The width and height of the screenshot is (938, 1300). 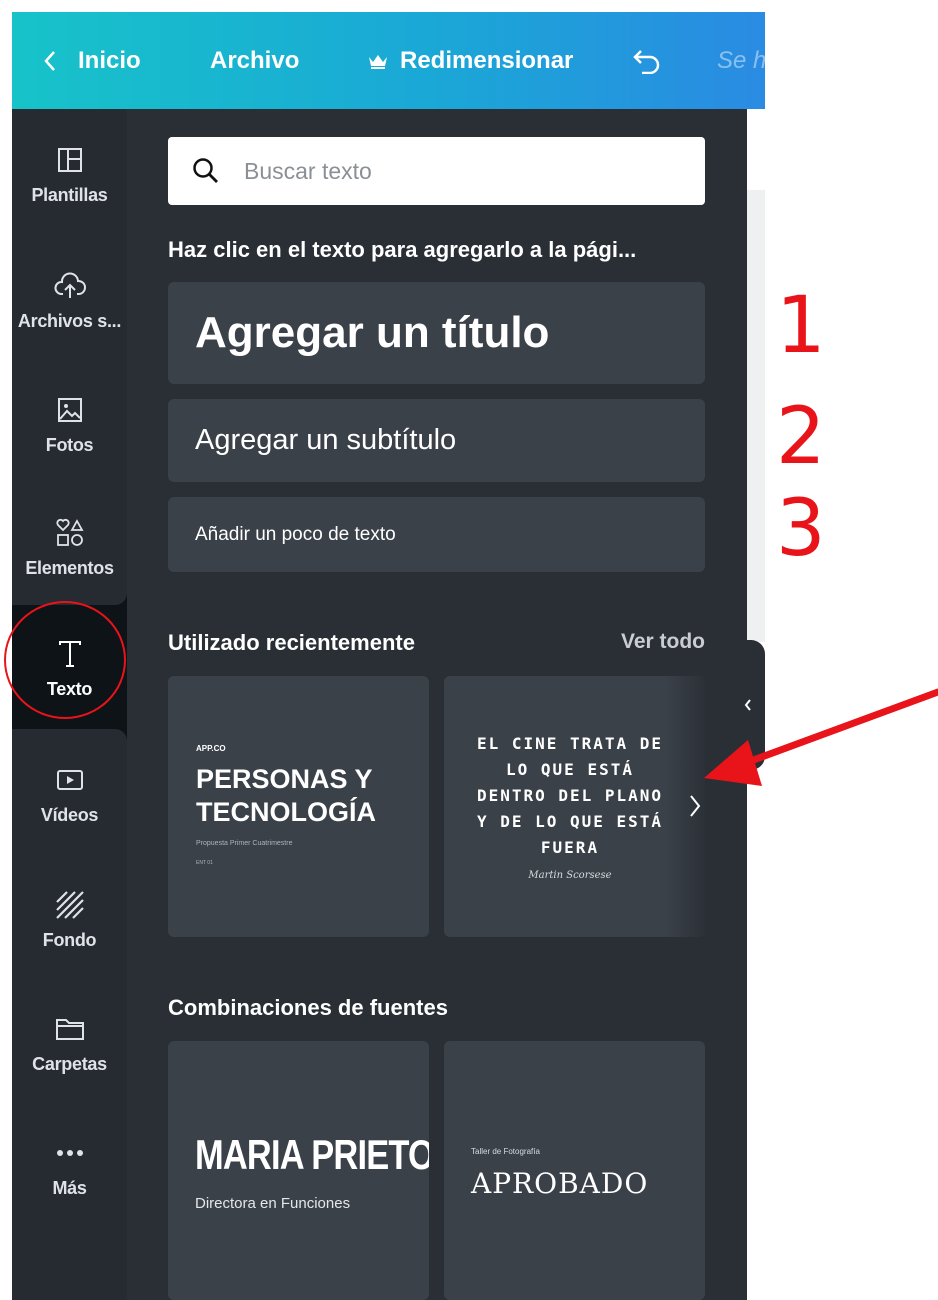 I want to click on canvas-edge, so click(x=756, y=416).